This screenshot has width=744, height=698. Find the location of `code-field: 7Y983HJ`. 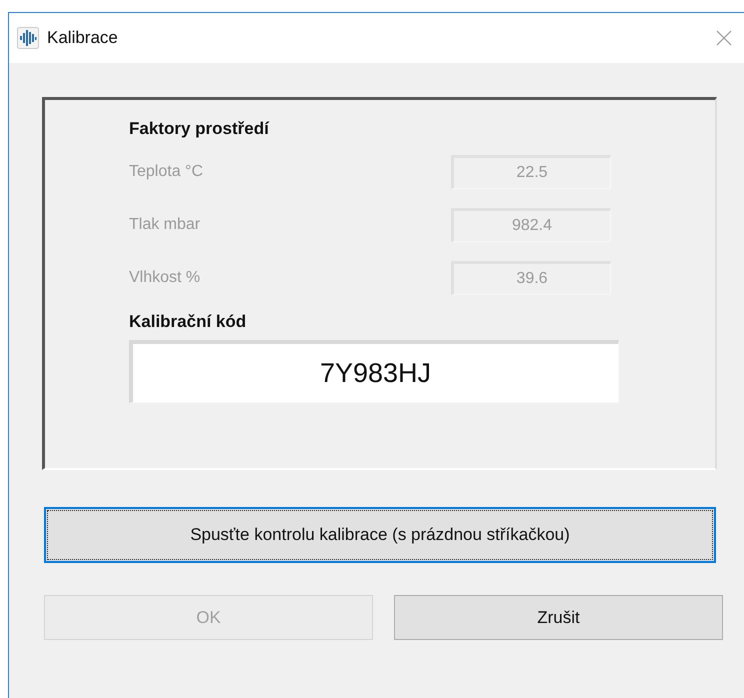

code-field: 7Y983HJ is located at coordinates (374, 371).